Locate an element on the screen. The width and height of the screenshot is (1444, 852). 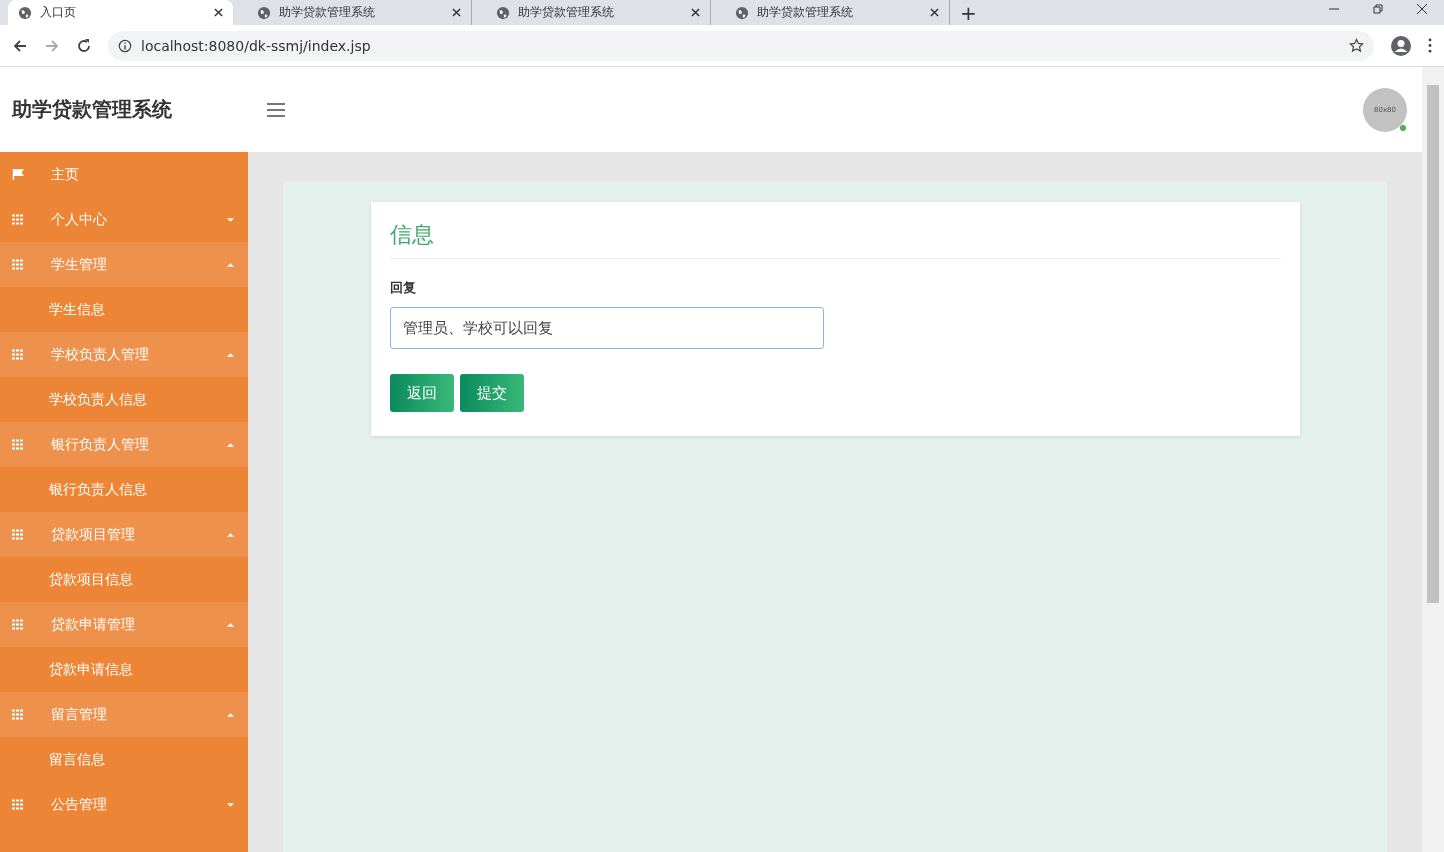
form-button: 提交 is located at coordinates (492, 393).